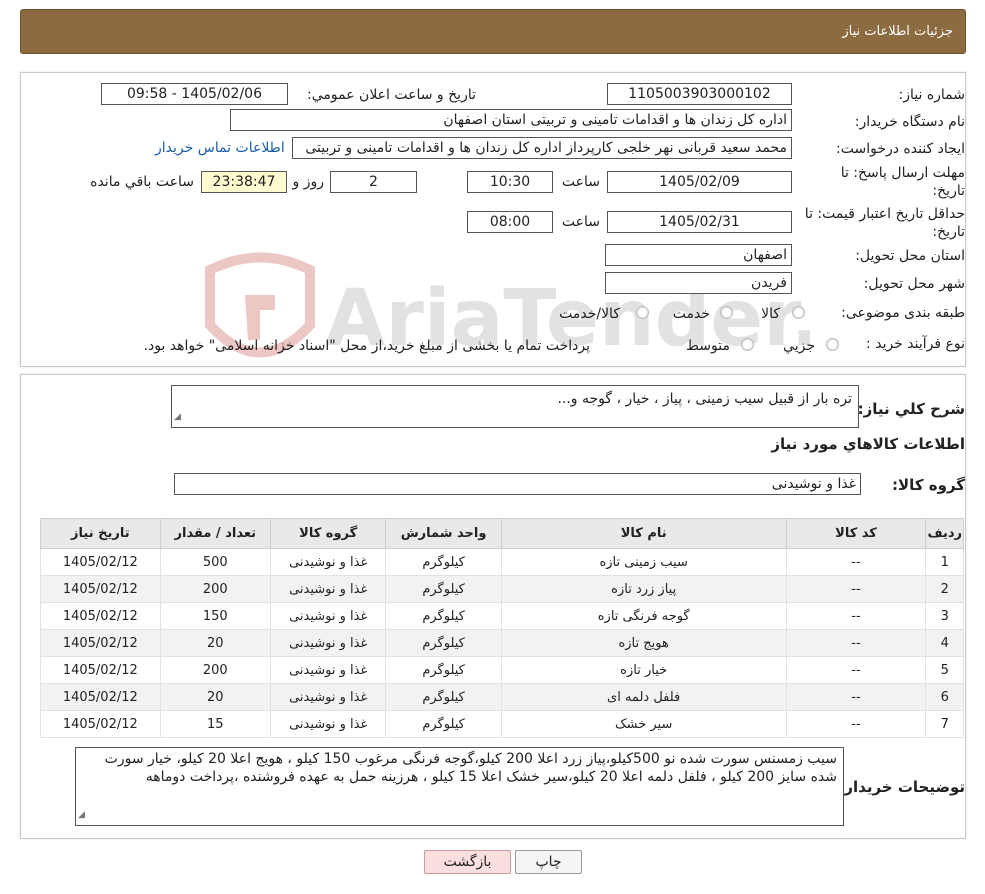  Describe the element at coordinates (215, 670) in the screenshot. I see `cell-quantity: 200` at that location.